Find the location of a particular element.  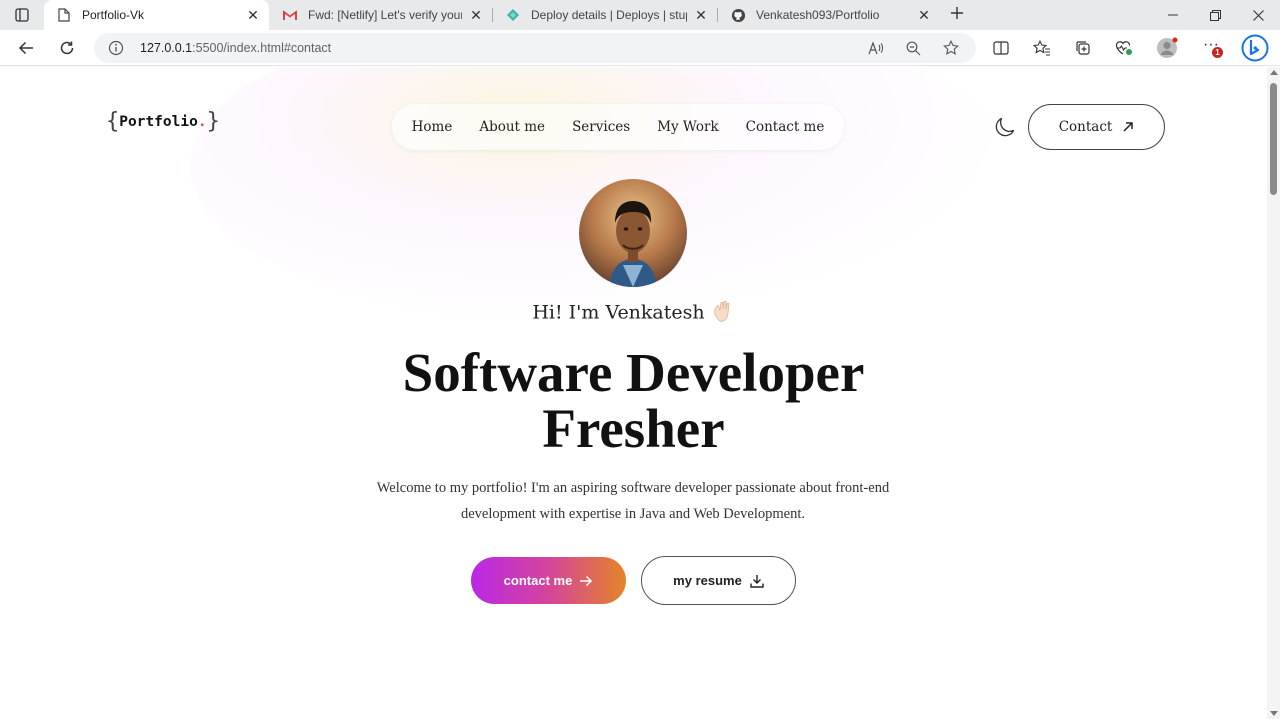

nav-services: Services is located at coordinates (601, 127).